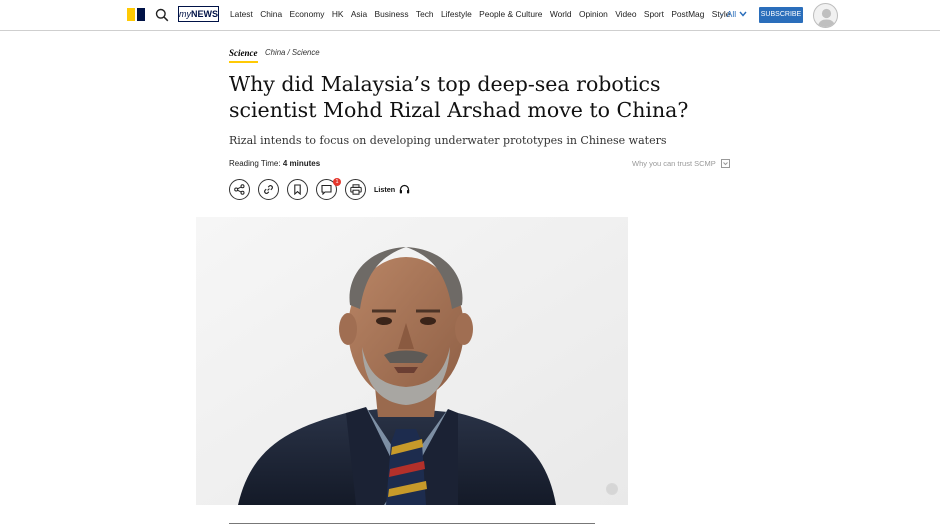 Image resolution: width=940 pixels, height=529 pixels. Describe the element at coordinates (162, 15) in the screenshot. I see `search-icon` at that location.